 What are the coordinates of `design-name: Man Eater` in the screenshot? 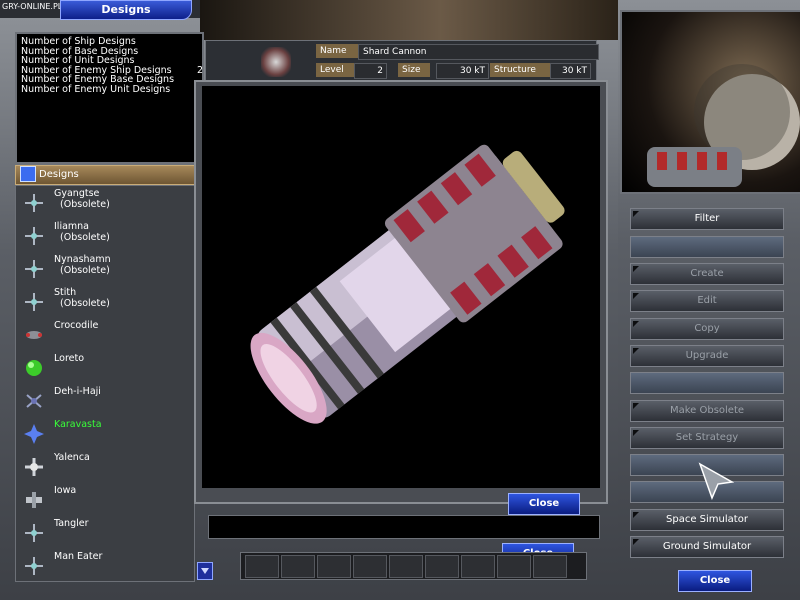 It's located at (78, 556).